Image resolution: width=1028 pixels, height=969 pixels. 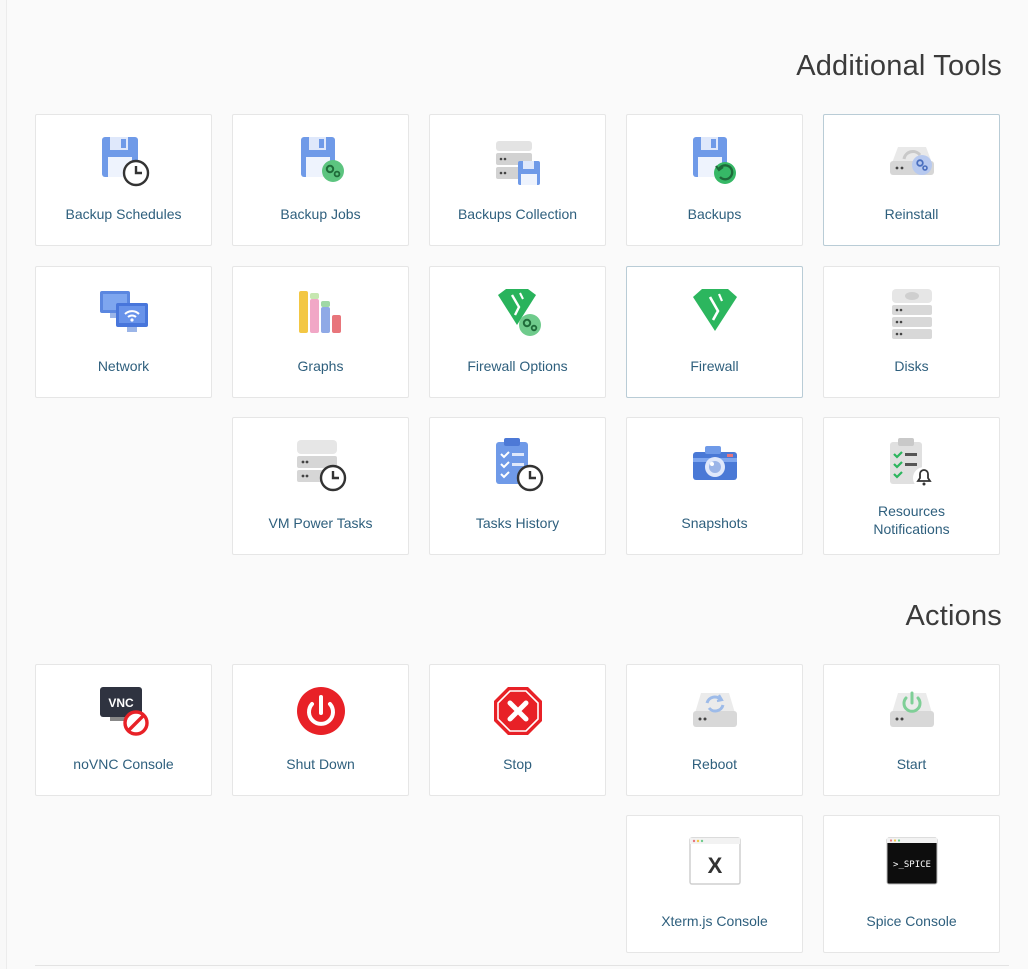 I want to click on tile-label: Backup Schedules, so click(x=123, y=214).